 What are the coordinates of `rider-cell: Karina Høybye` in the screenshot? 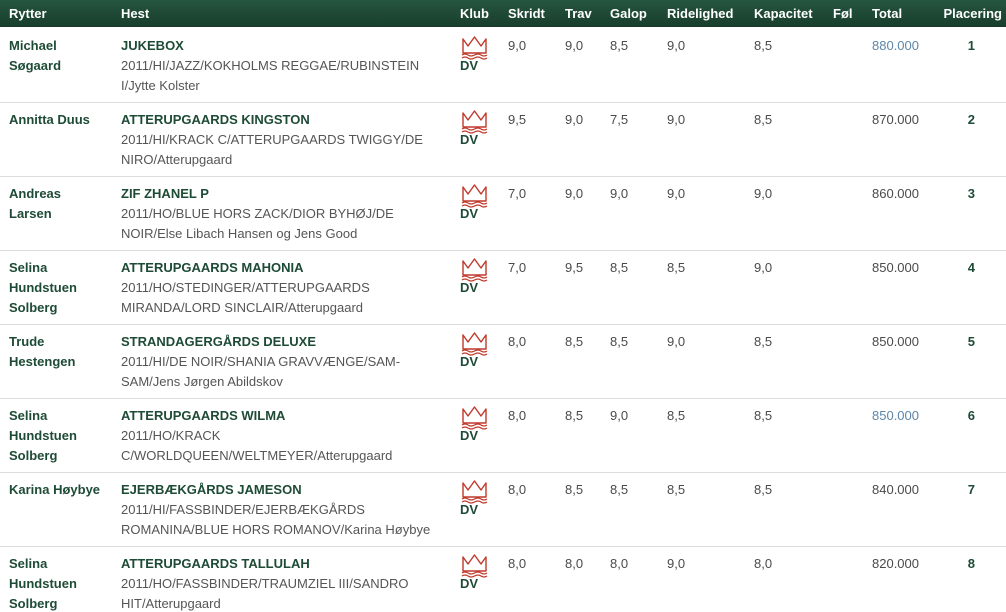 It's located at (60, 510).